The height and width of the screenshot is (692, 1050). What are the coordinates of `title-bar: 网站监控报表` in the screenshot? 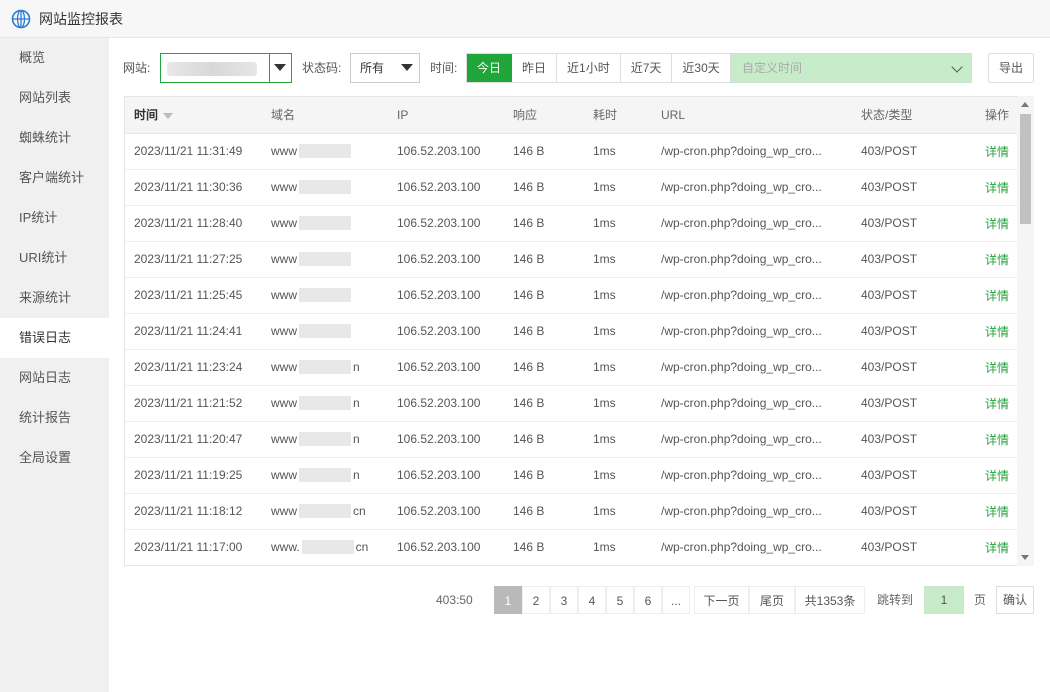 It's located at (525, 19).